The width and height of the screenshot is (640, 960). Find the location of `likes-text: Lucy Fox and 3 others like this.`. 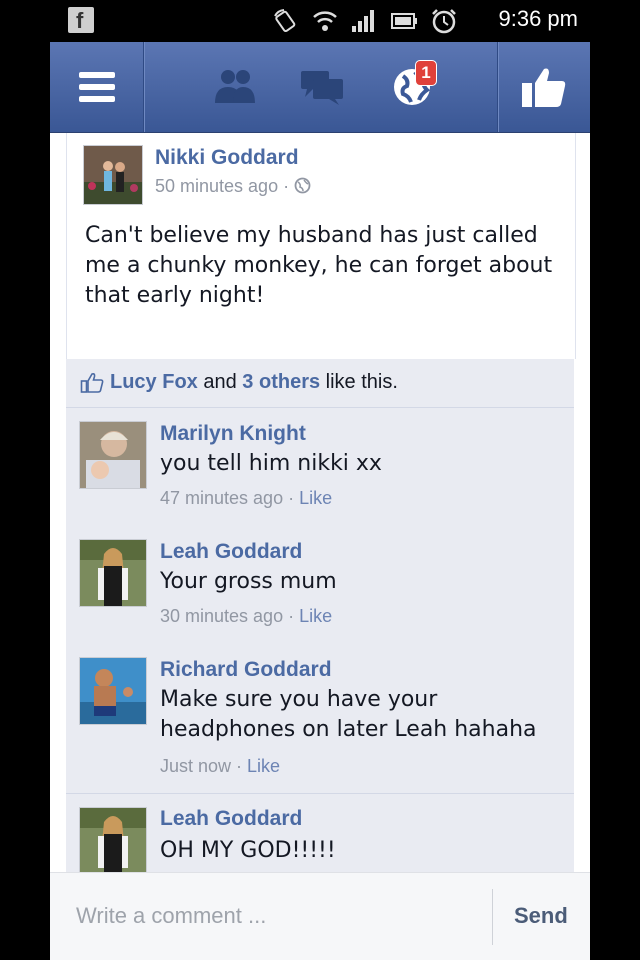

likes-text: Lucy Fox and 3 others like this. is located at coordinates (254, 382).